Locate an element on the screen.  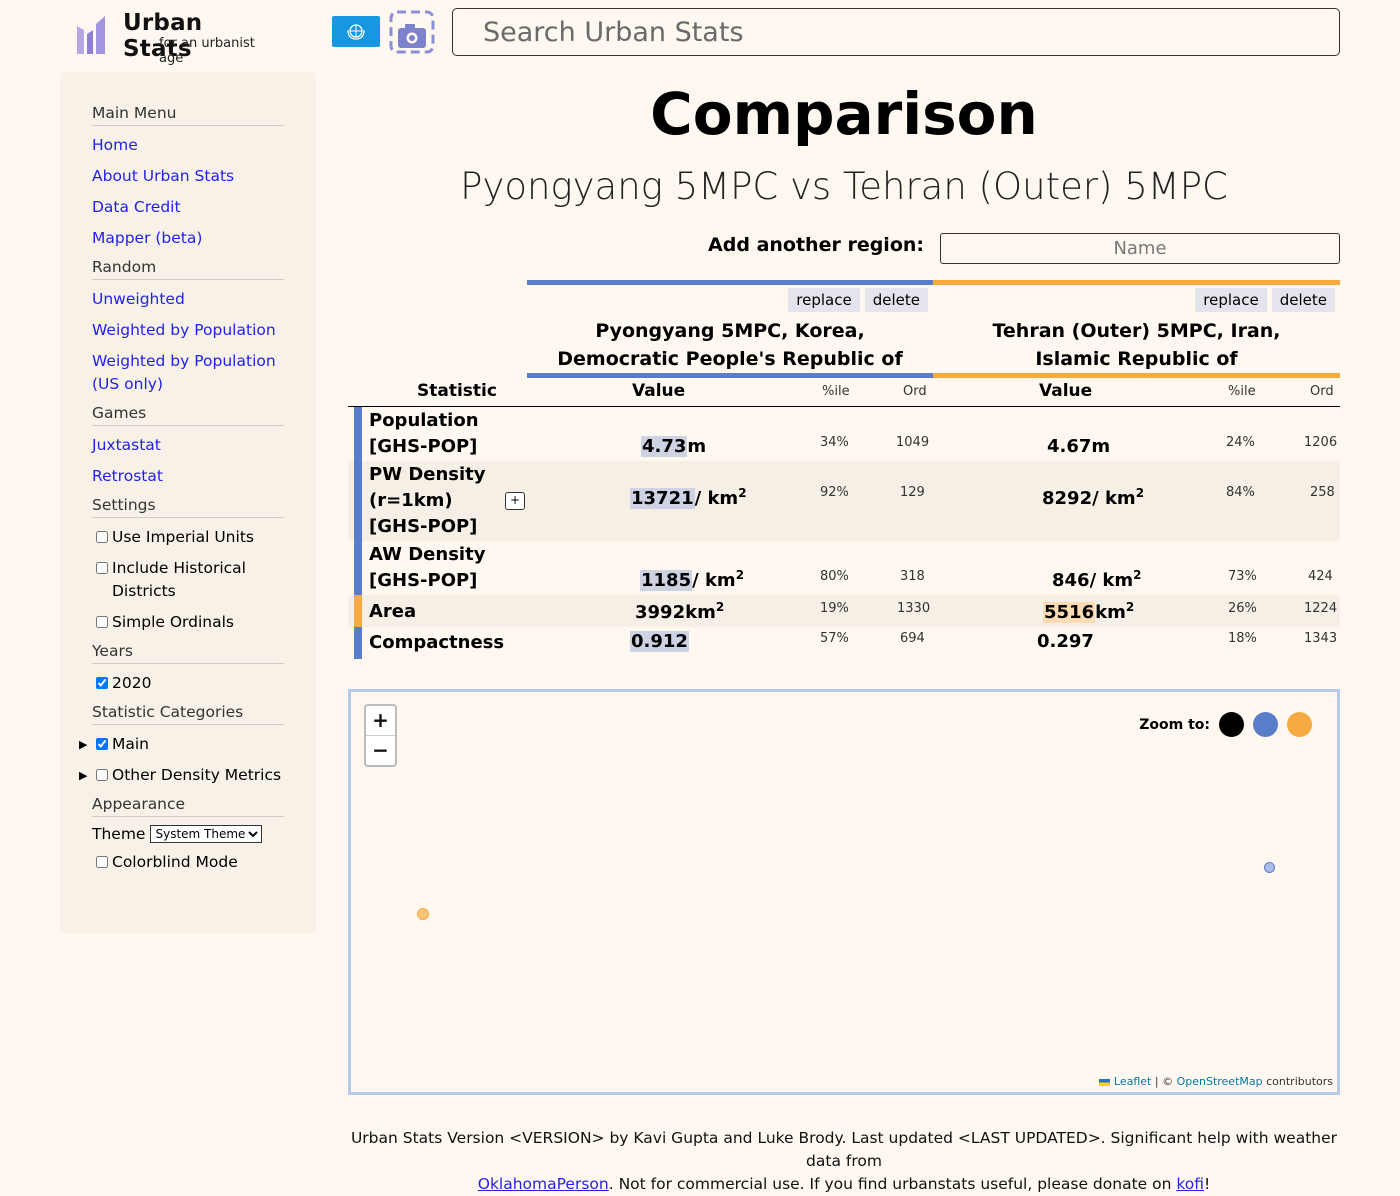
ord-a: 318 is located at coordinates (912, 576).